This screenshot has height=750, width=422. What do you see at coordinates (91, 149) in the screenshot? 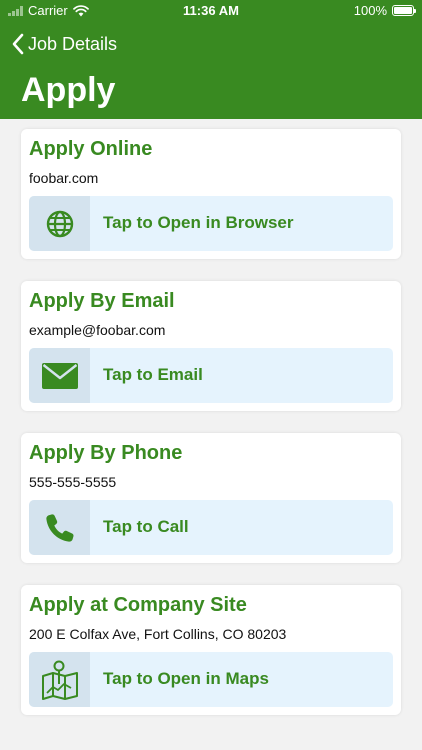
I see `card-title: Apply Online` at bounding box center [91, 149].